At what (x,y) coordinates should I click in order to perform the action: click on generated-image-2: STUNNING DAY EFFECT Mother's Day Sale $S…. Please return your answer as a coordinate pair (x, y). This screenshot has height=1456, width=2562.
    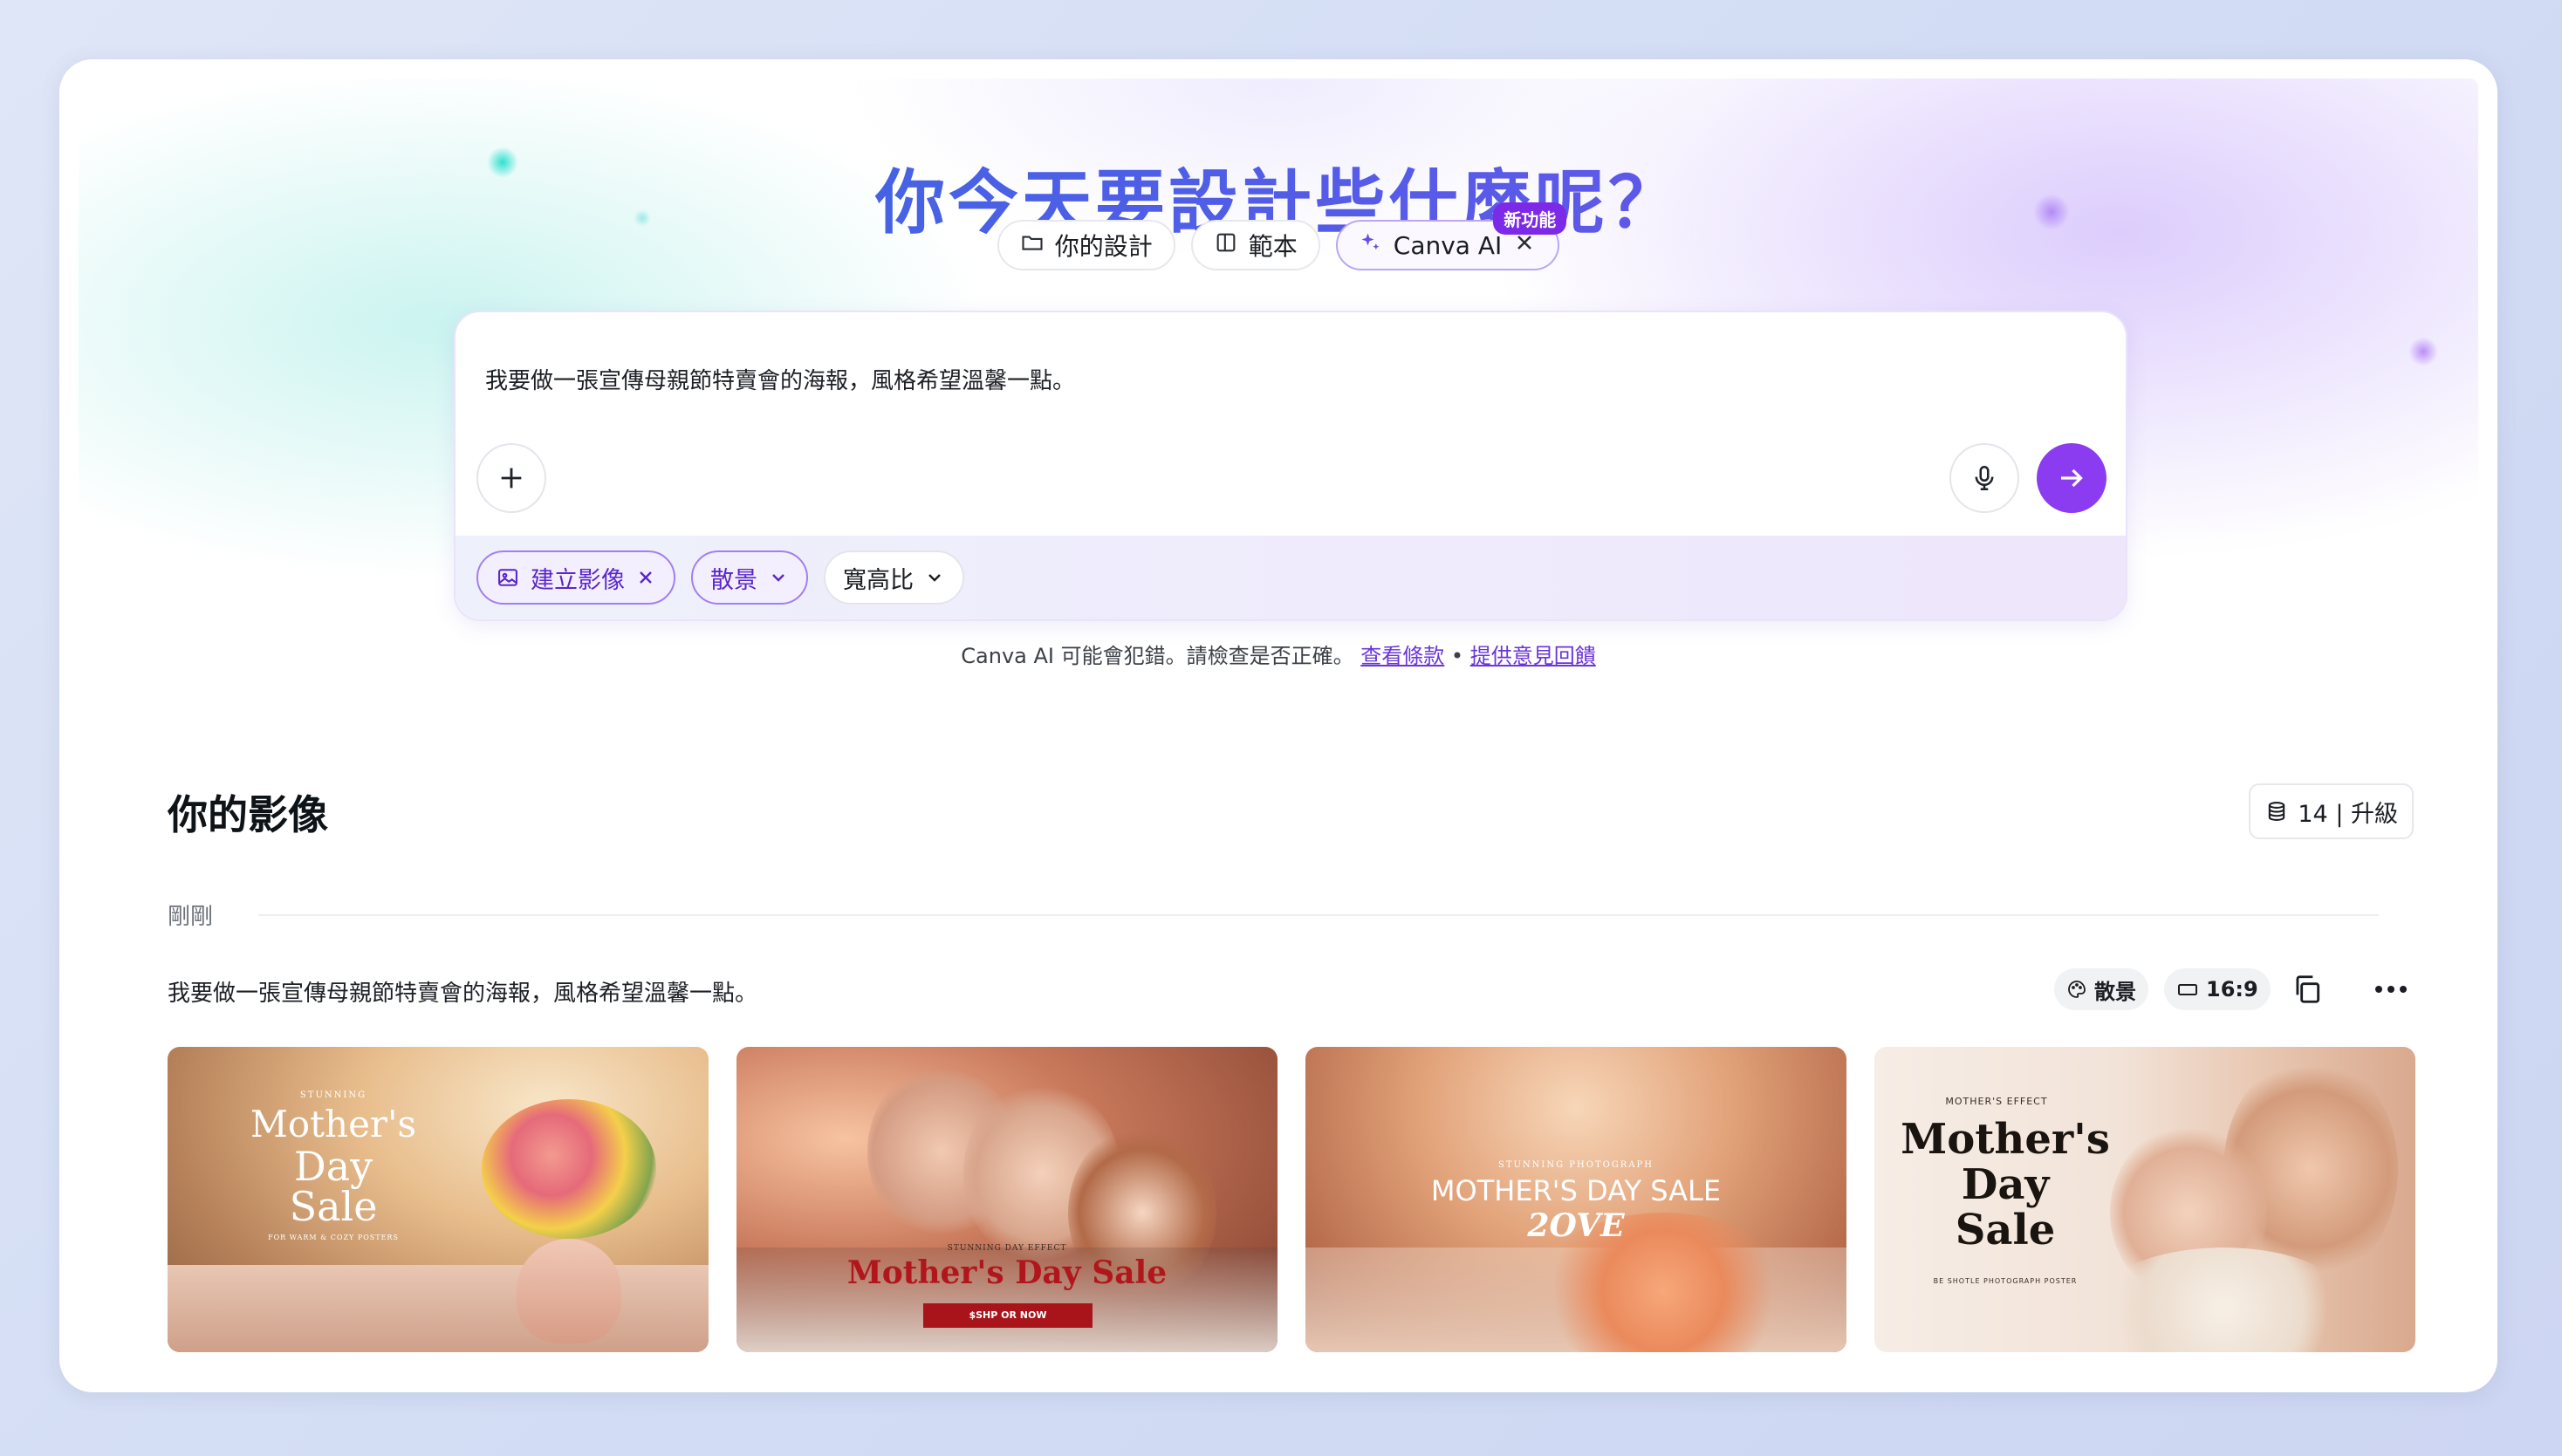
    Looking at the image, I should click on (1007, 1199).